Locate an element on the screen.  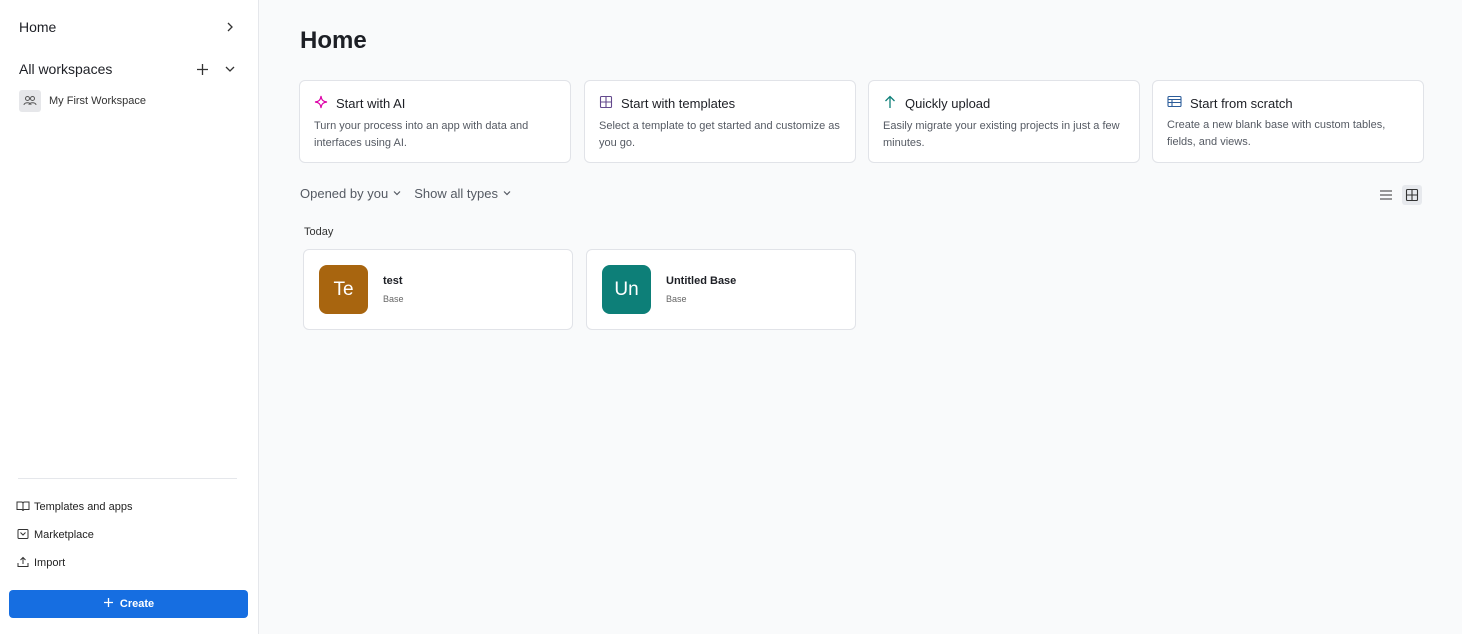
sidebar-link-marketplace: Marketplace is located at coordinates (55, 535).